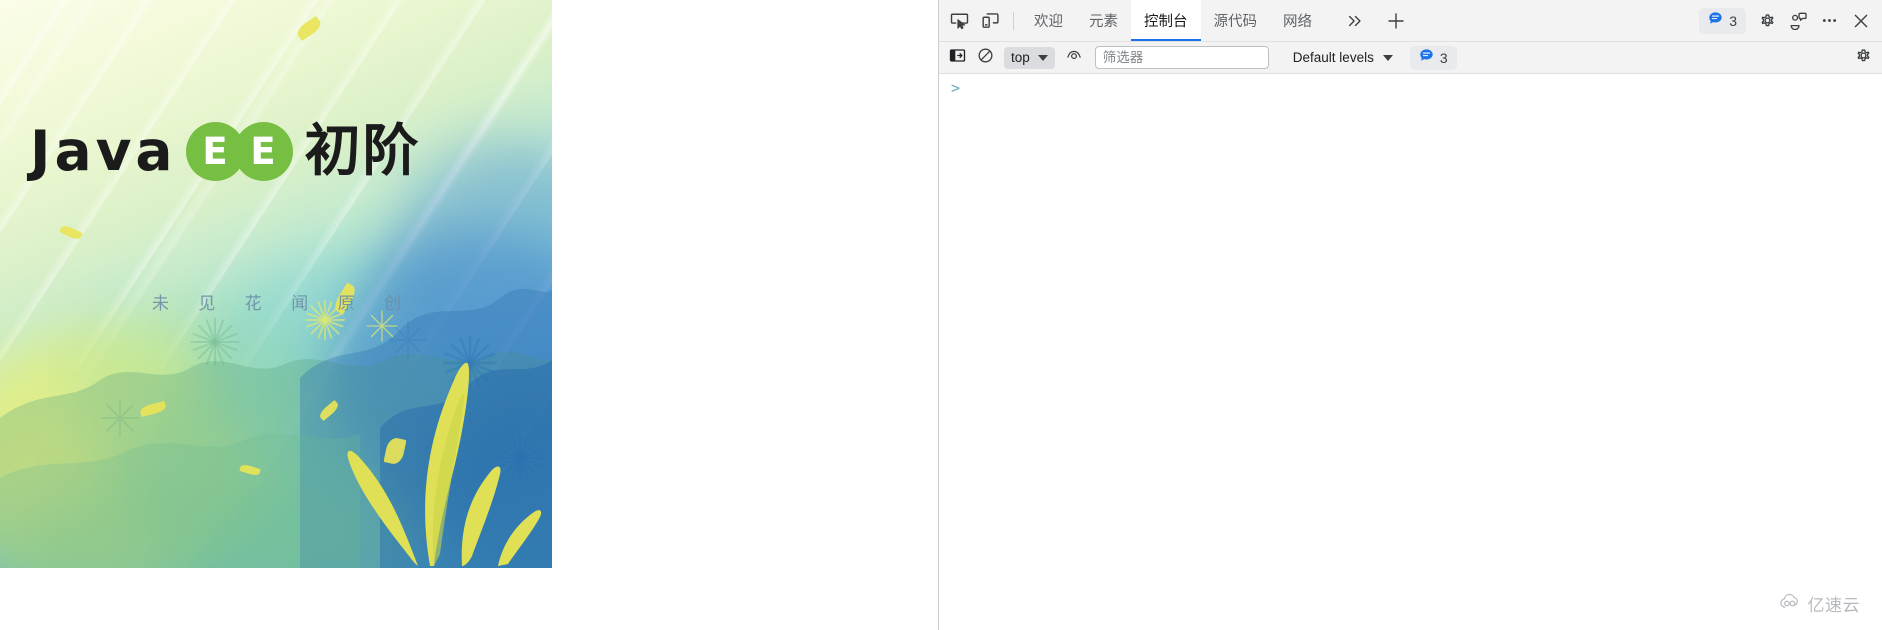 This screenshot has height=630, width=1882. I want to click on watercolor-blob-yellow-left, so click(135, 449).